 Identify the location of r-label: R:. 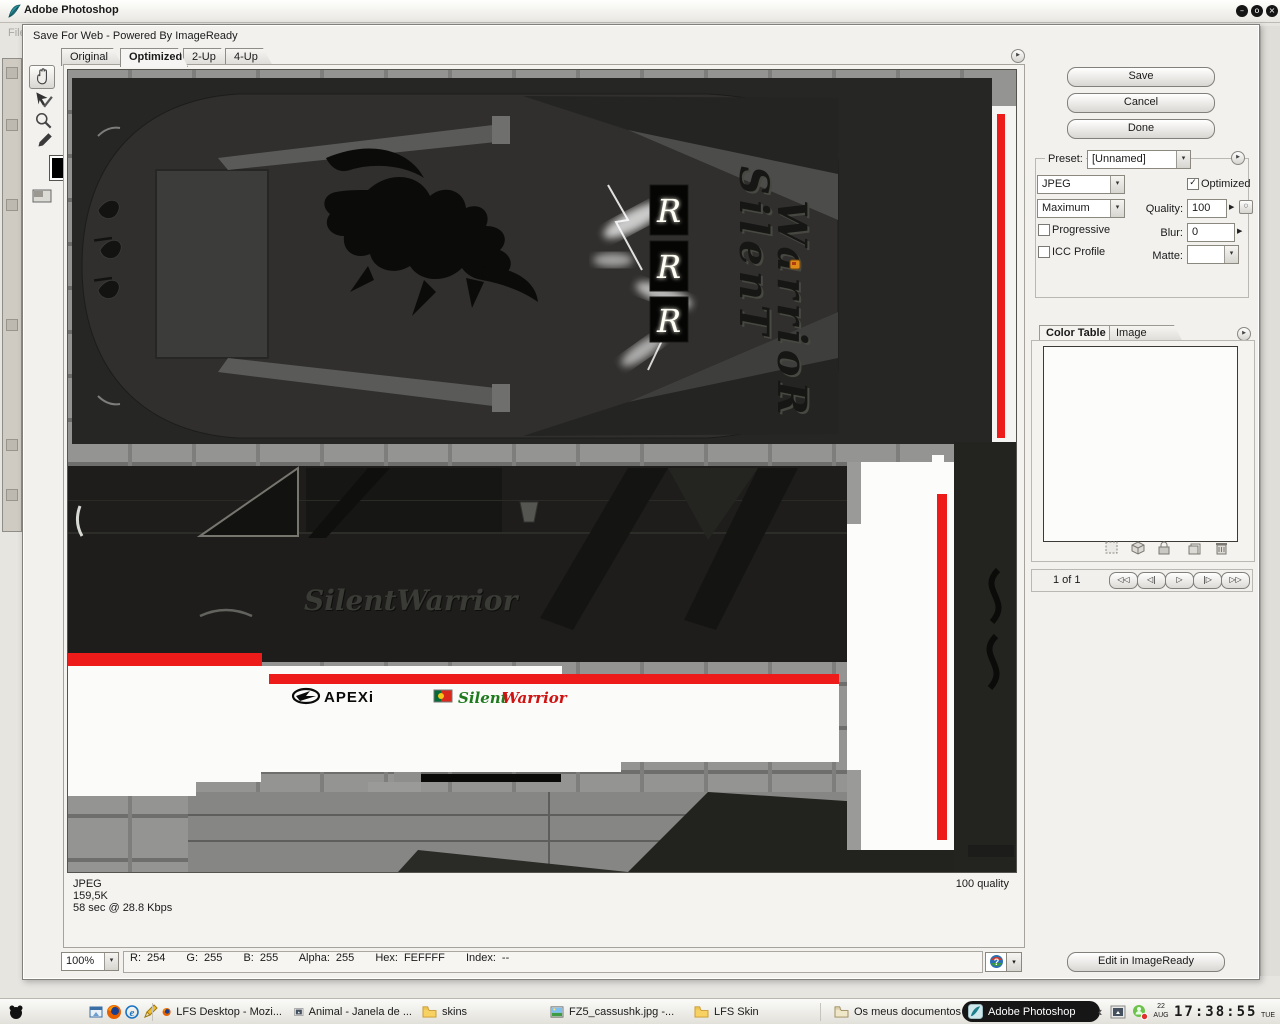
(135, 958).